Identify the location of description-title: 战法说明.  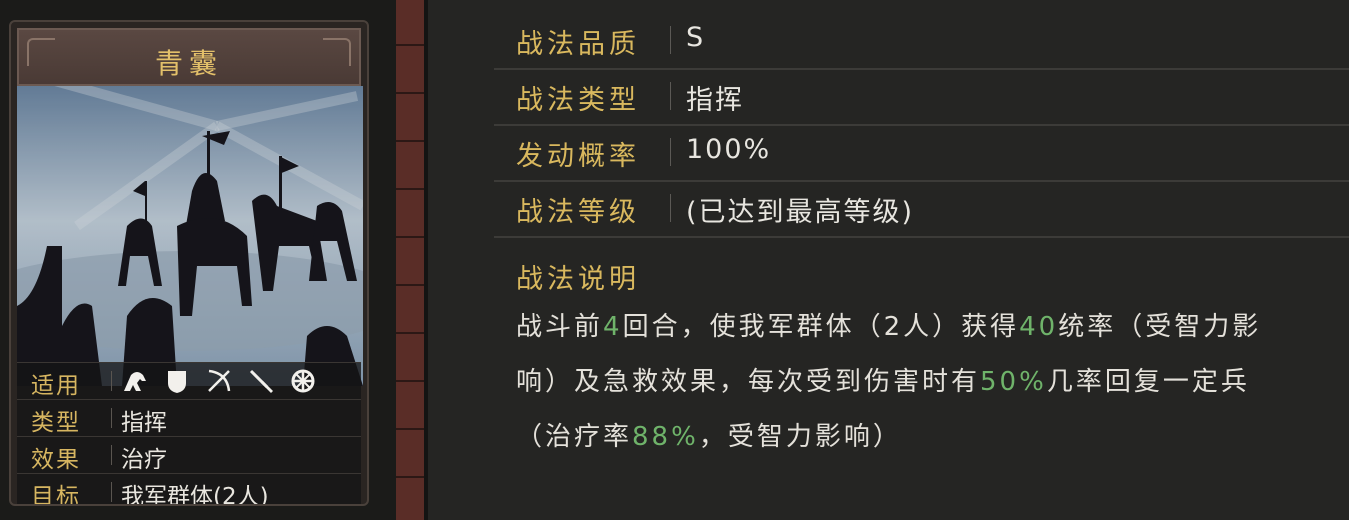
(578, 279).